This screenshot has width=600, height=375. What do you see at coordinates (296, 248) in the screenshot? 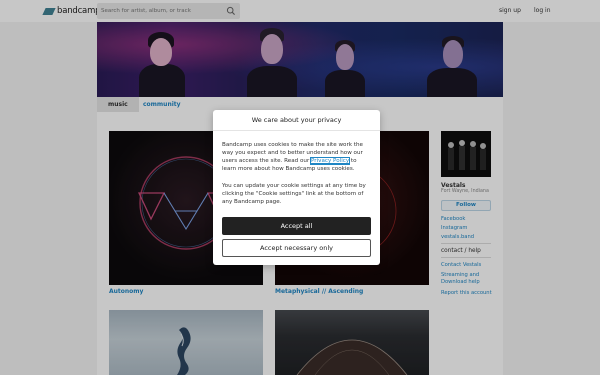
I see `accept-necessary-button: Accept necessary only` at bounding box center [296, 248].